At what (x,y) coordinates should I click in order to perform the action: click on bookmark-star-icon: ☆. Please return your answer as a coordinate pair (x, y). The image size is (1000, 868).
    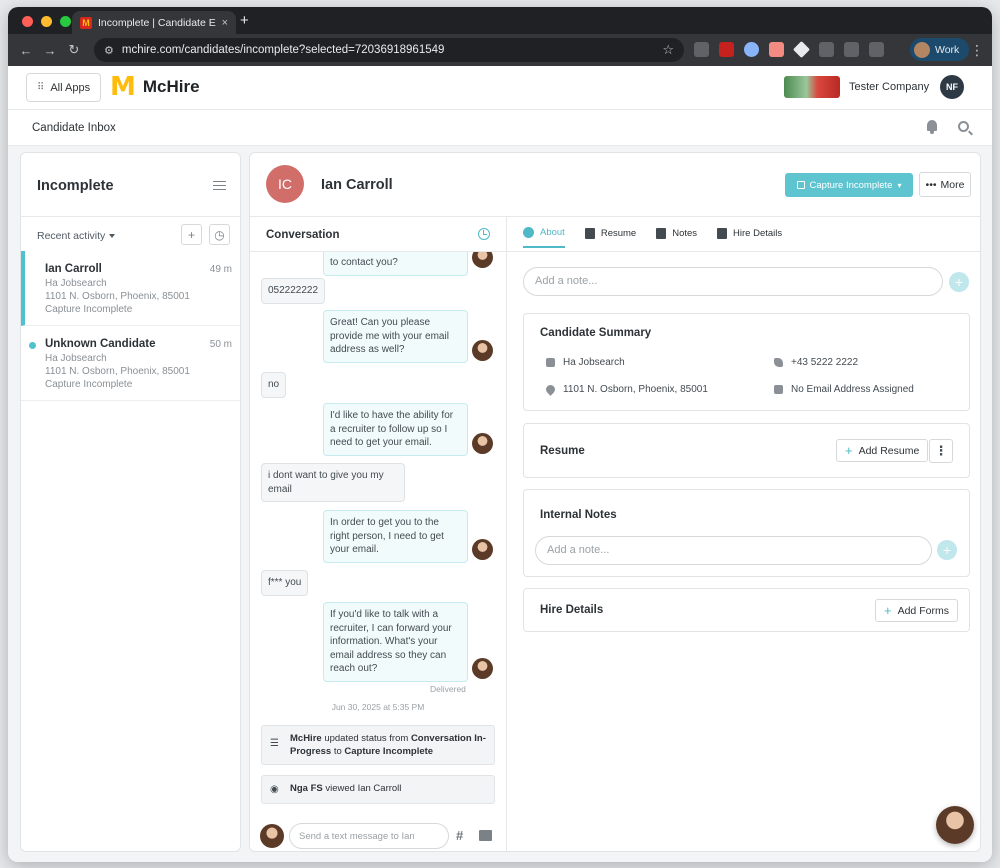
    Looking at the image, I should click on (668, 50).